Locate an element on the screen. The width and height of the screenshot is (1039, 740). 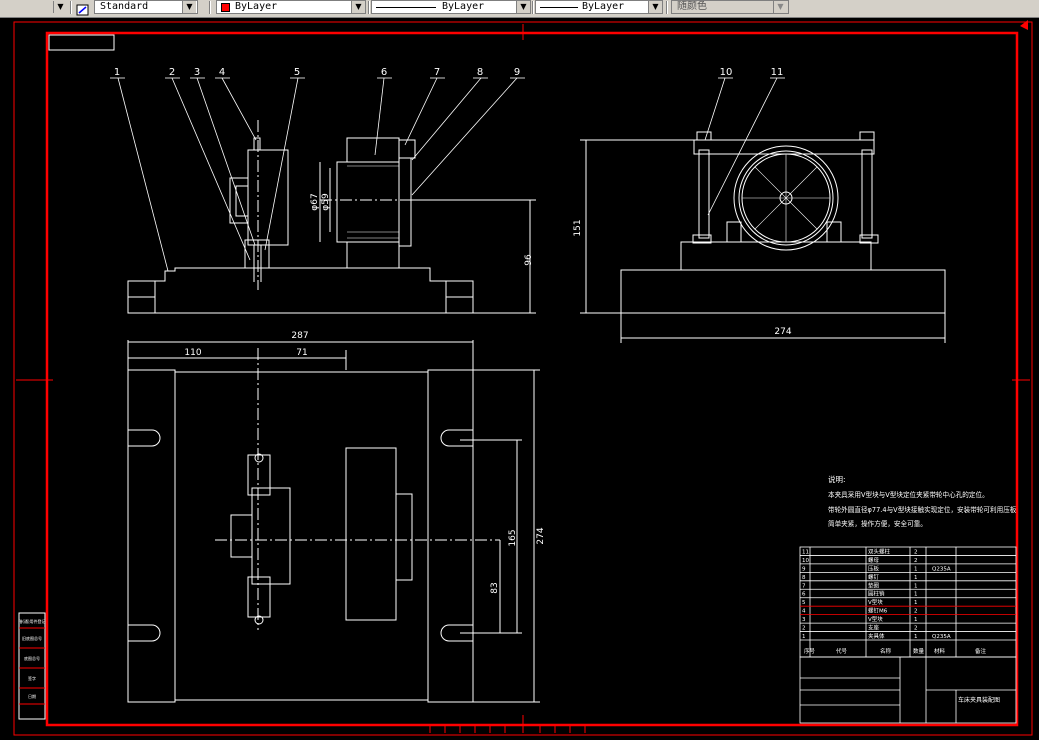
color-combo: ByLayer is located at coordinates (291, 7).